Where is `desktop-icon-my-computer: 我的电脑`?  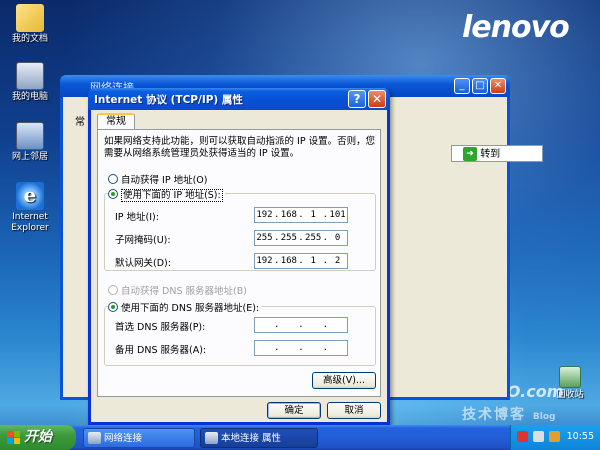 desktop-icon-my-computer: 我的电脑 is located at coordinates (30, 82).